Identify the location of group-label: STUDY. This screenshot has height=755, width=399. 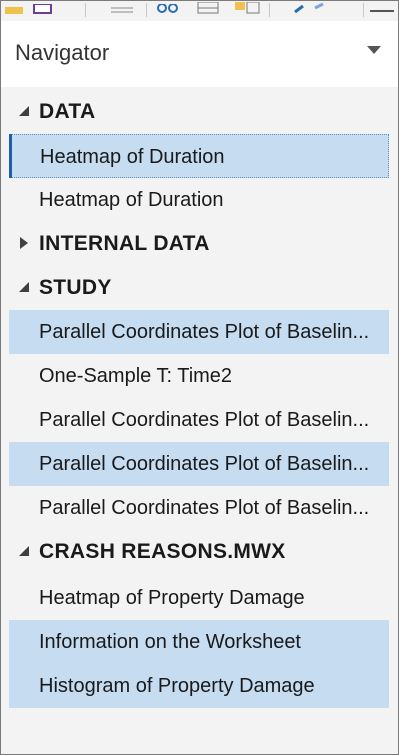
(75, 287).